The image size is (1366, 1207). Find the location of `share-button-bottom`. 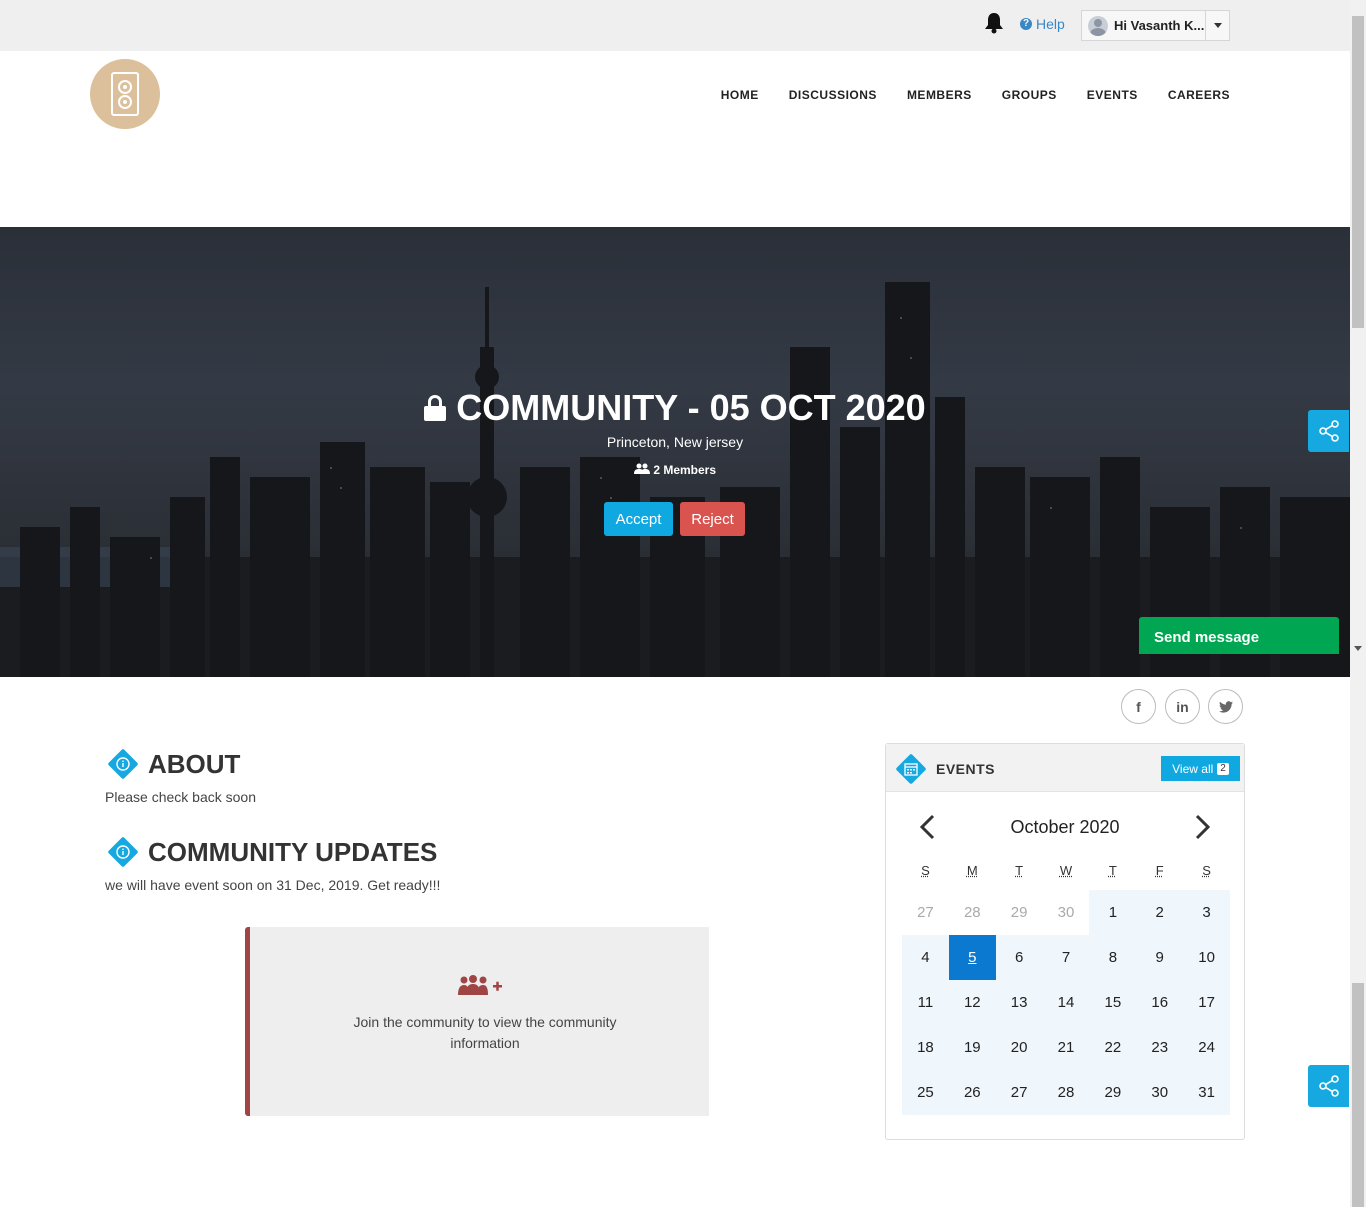

share-button-bottom is located at coordinates (1328, 1086).